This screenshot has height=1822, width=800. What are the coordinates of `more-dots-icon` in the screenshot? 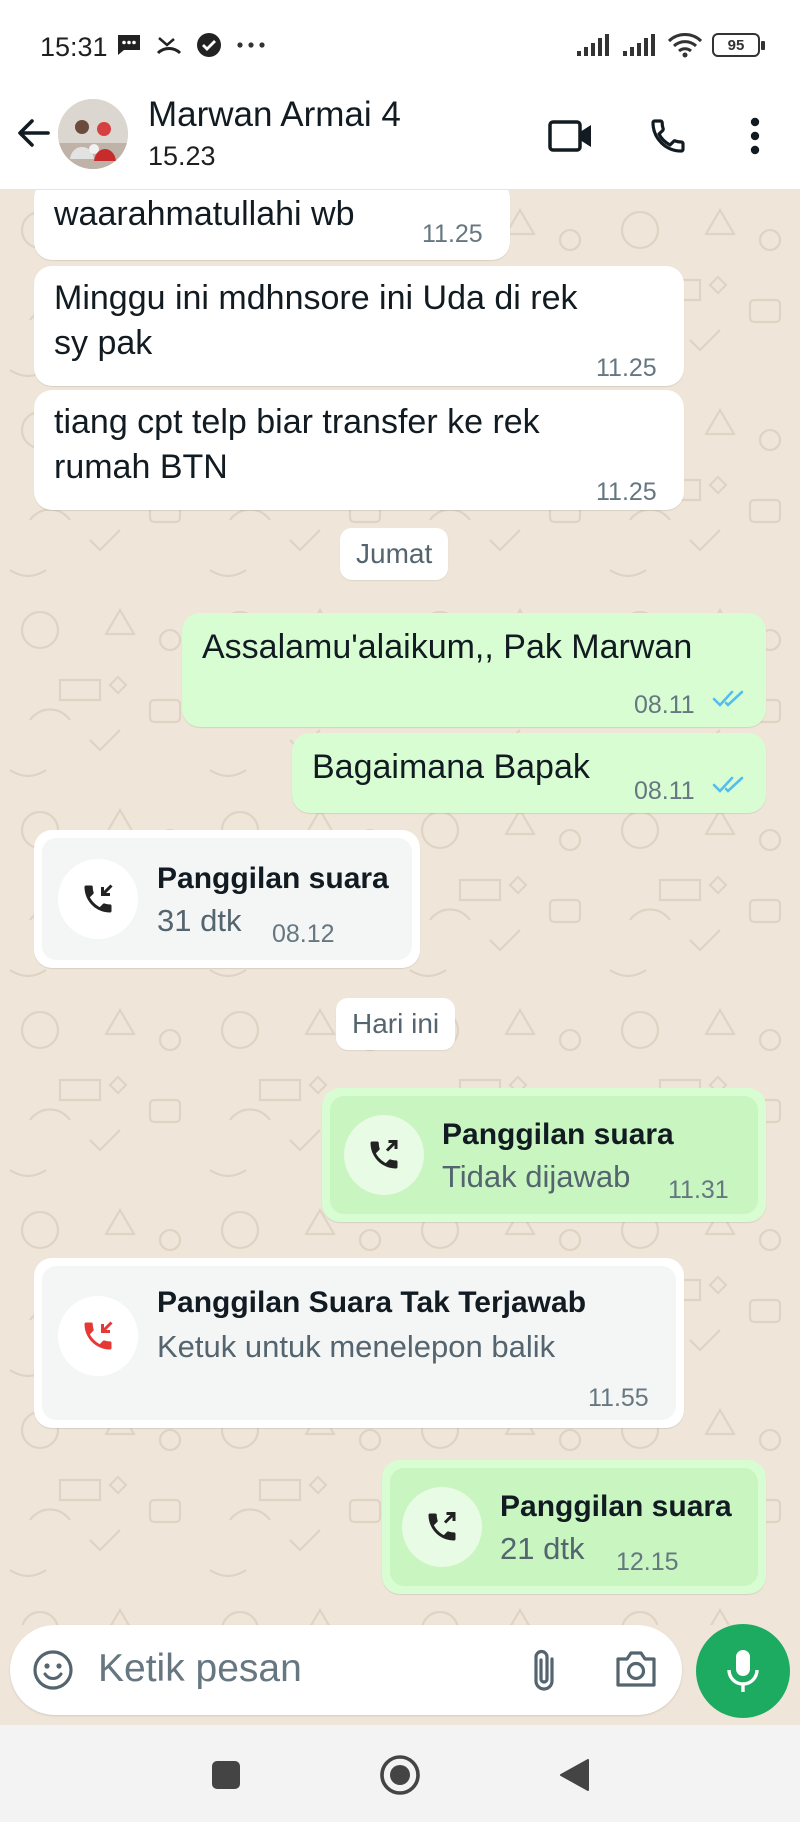 It's located at (251, 45).